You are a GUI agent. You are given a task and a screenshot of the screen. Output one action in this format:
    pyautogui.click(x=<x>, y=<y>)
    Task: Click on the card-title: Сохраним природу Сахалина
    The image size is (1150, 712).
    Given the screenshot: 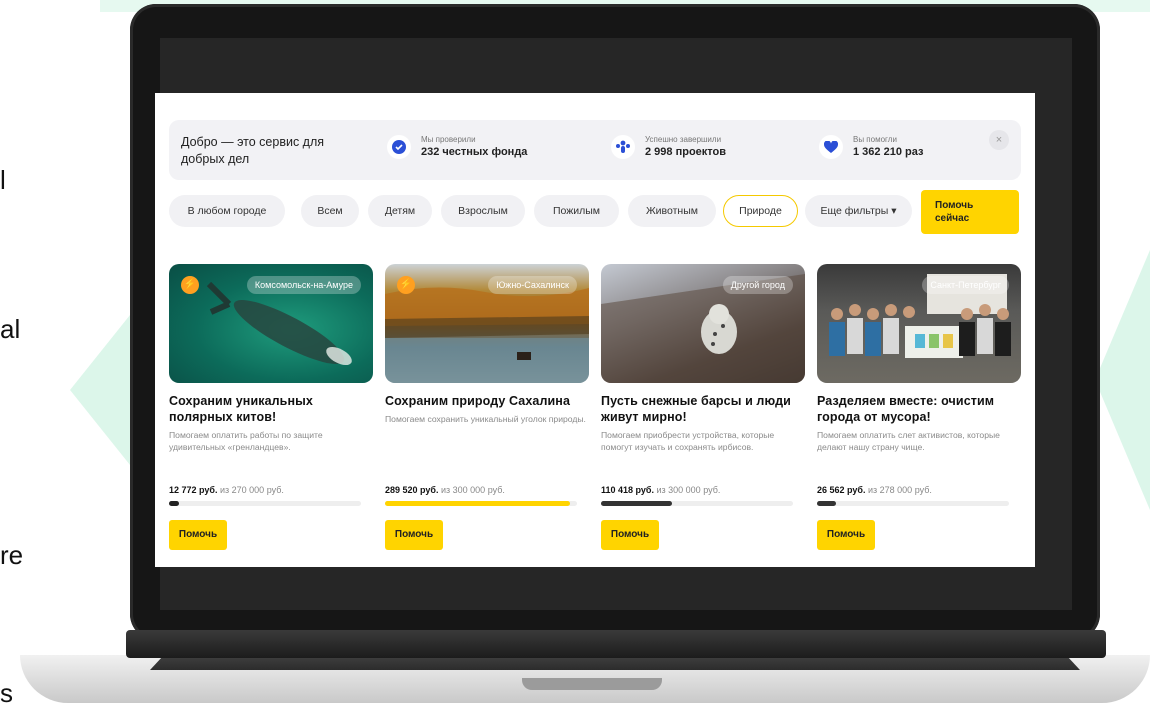 What is the action you would take?
    pyautogui.click(x=487, y=401)
    